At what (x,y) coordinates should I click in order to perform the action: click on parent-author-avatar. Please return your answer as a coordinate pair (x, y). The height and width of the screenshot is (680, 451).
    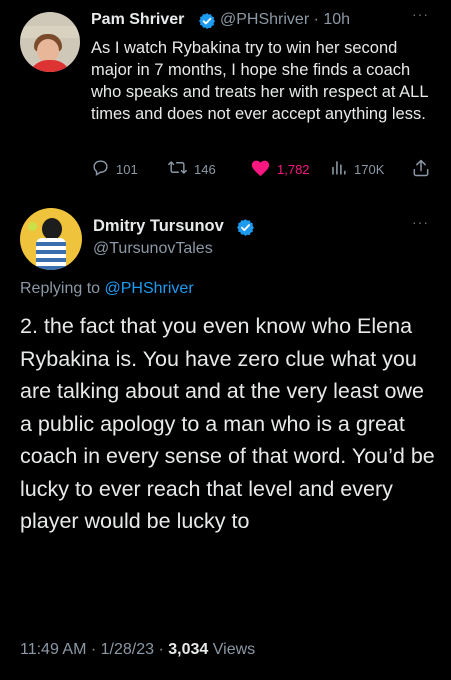
    Looking at the image, I should click on (50, 42).